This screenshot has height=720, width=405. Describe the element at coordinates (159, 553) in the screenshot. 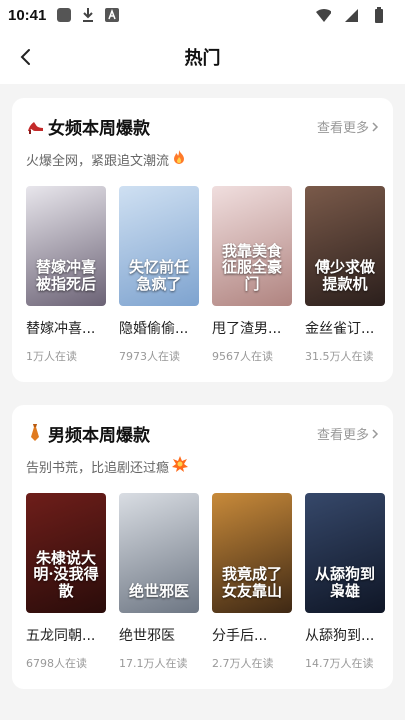

I see `book-cover: 绝世邪医` at that location.